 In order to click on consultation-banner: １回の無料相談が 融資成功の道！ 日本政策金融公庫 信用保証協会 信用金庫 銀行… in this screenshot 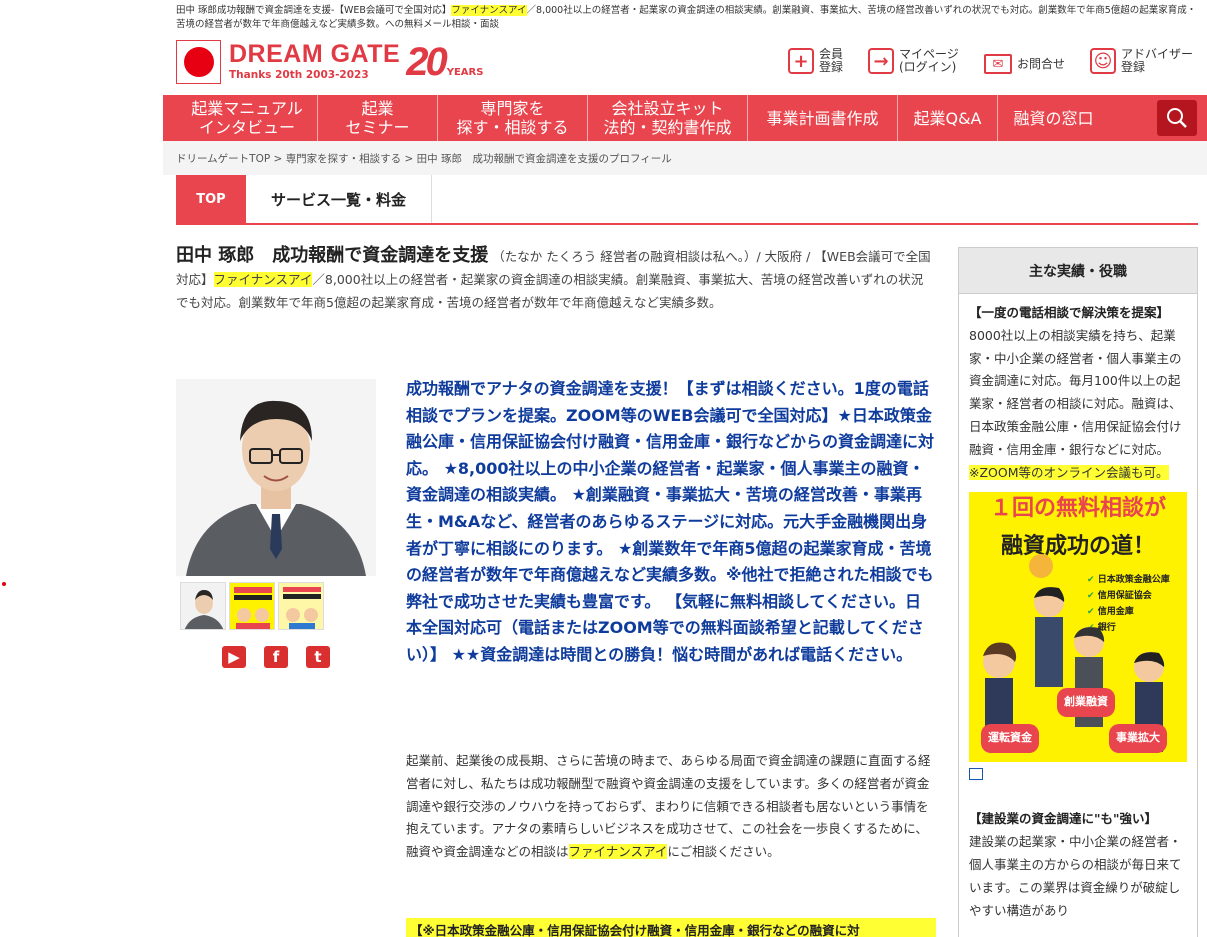, I will do `click(1078, 627)`.